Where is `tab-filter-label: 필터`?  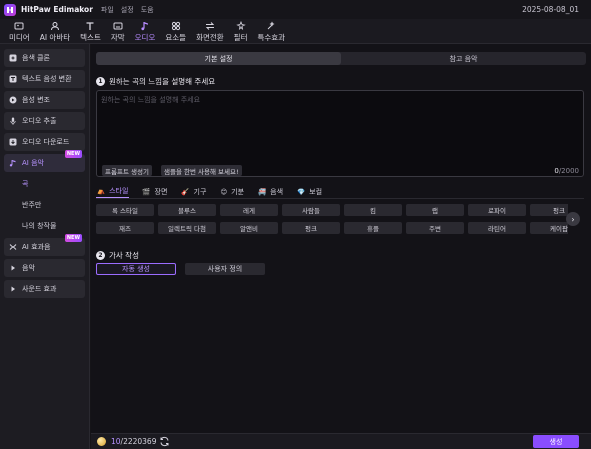 tab-filter-label: 필터 is located at coordinates (240, 37).